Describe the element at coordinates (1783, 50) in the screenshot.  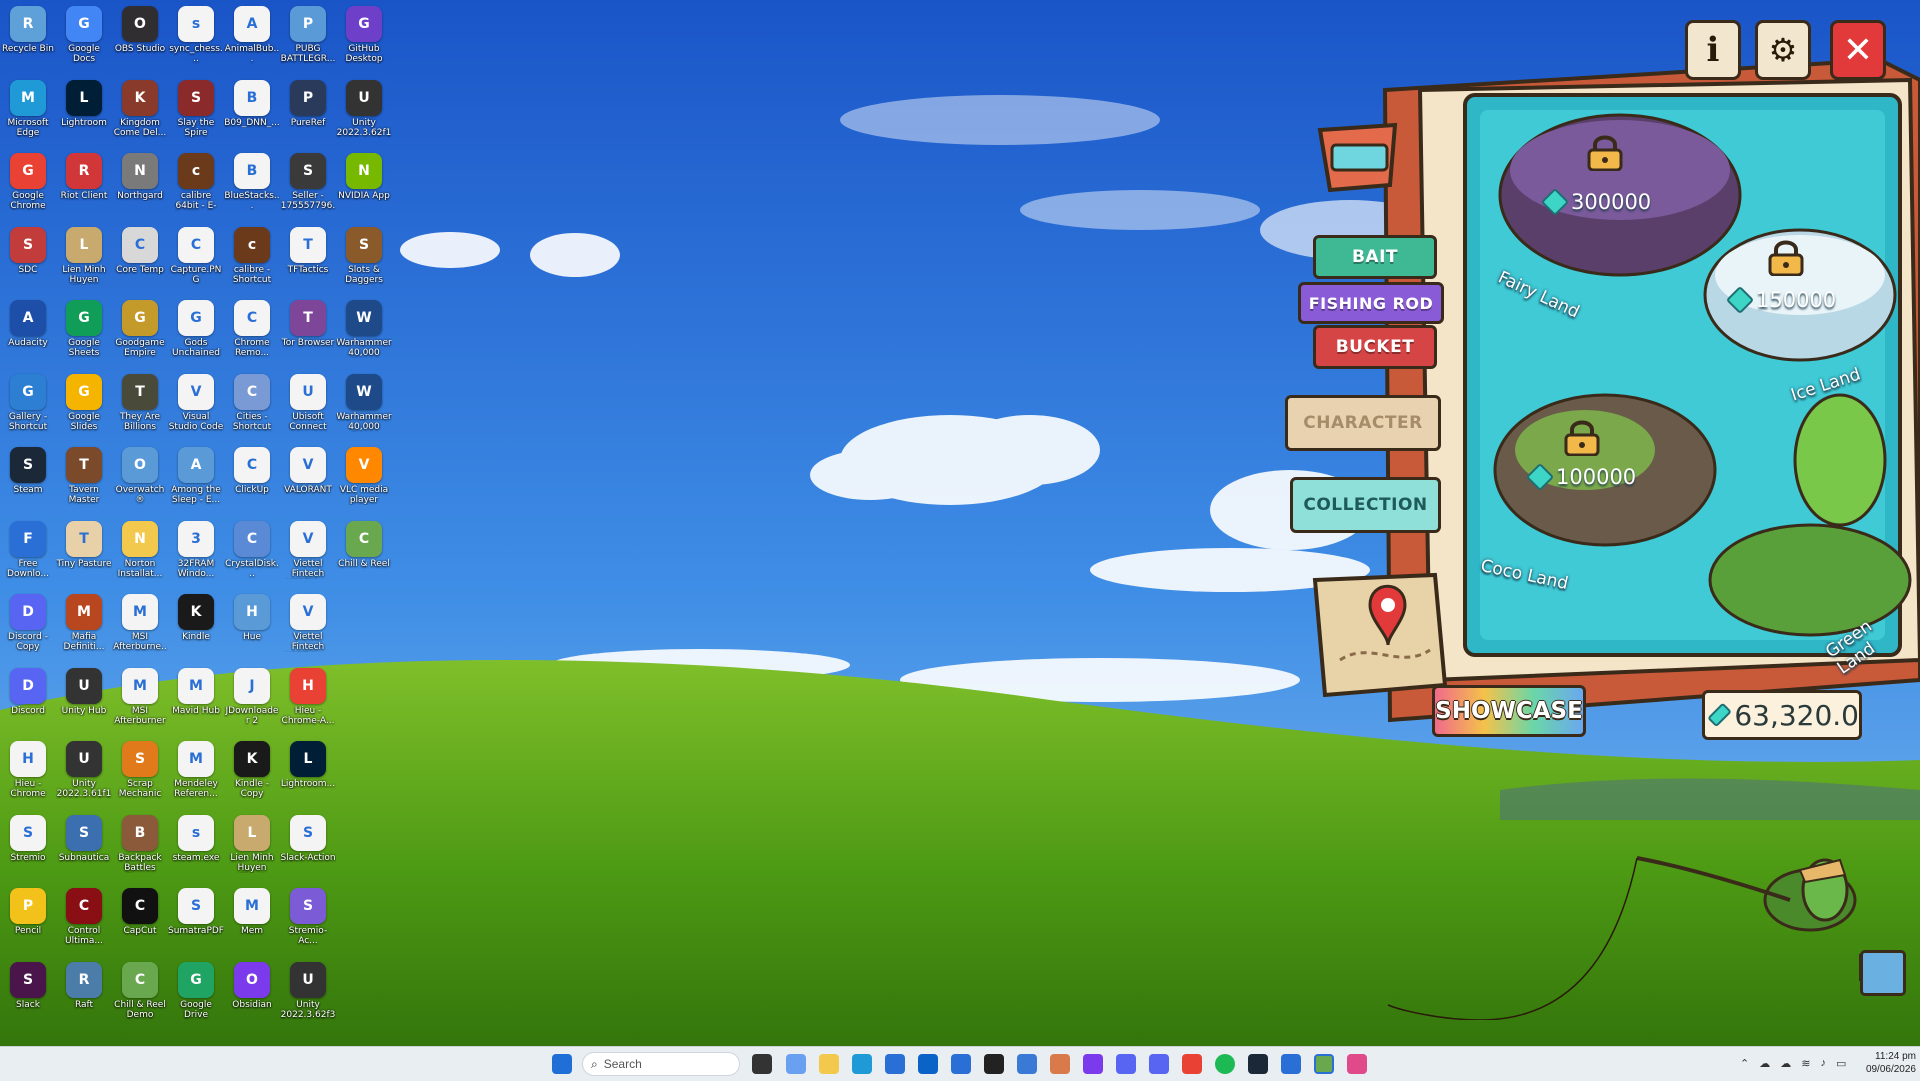
I see `settings-button: ⚙` at that location.